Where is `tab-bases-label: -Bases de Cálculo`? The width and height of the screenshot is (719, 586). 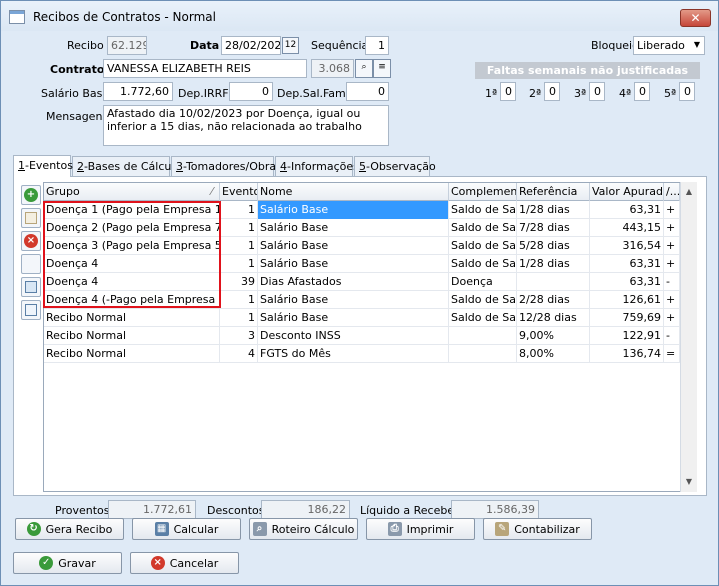
tab-bases-label: -Bases de Cálculo is located at coordinates (133, 166).